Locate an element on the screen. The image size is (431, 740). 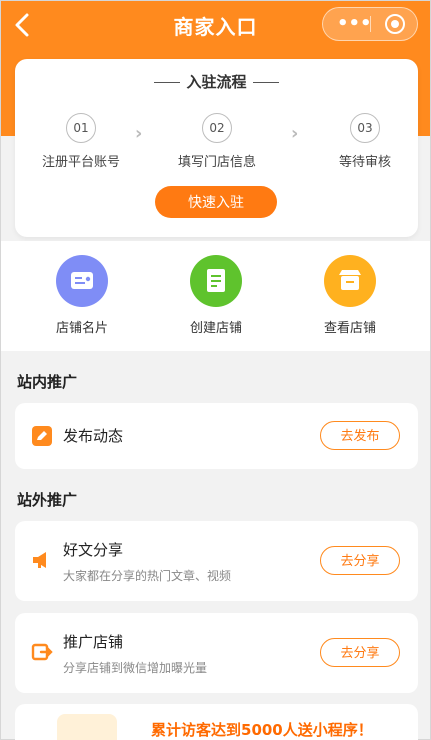
step-number: 02 is located at coordinates (217, 128).